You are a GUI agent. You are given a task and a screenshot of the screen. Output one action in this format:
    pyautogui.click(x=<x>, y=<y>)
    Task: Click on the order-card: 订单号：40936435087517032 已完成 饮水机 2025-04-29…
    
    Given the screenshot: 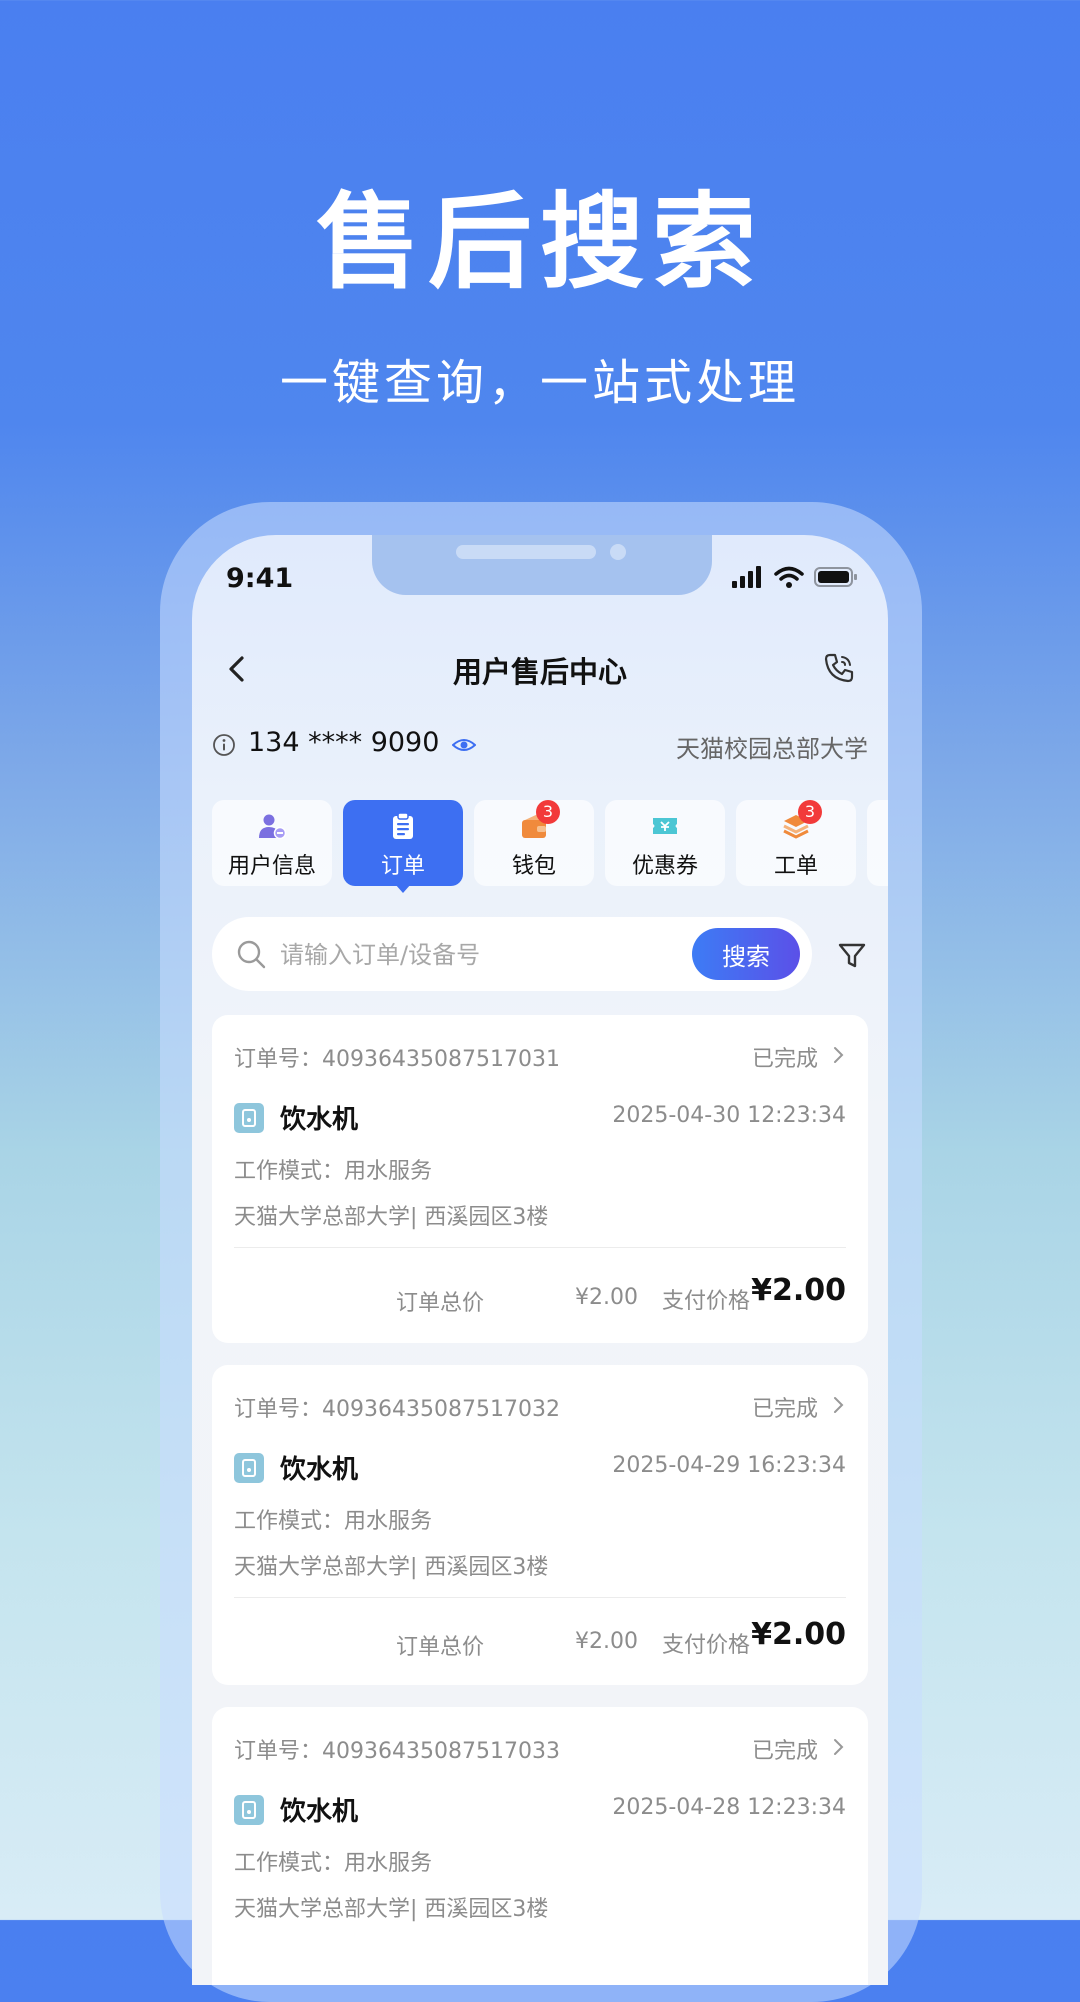 What is the action you would take?
    pyautogui.click(x=540, y=1525)
    